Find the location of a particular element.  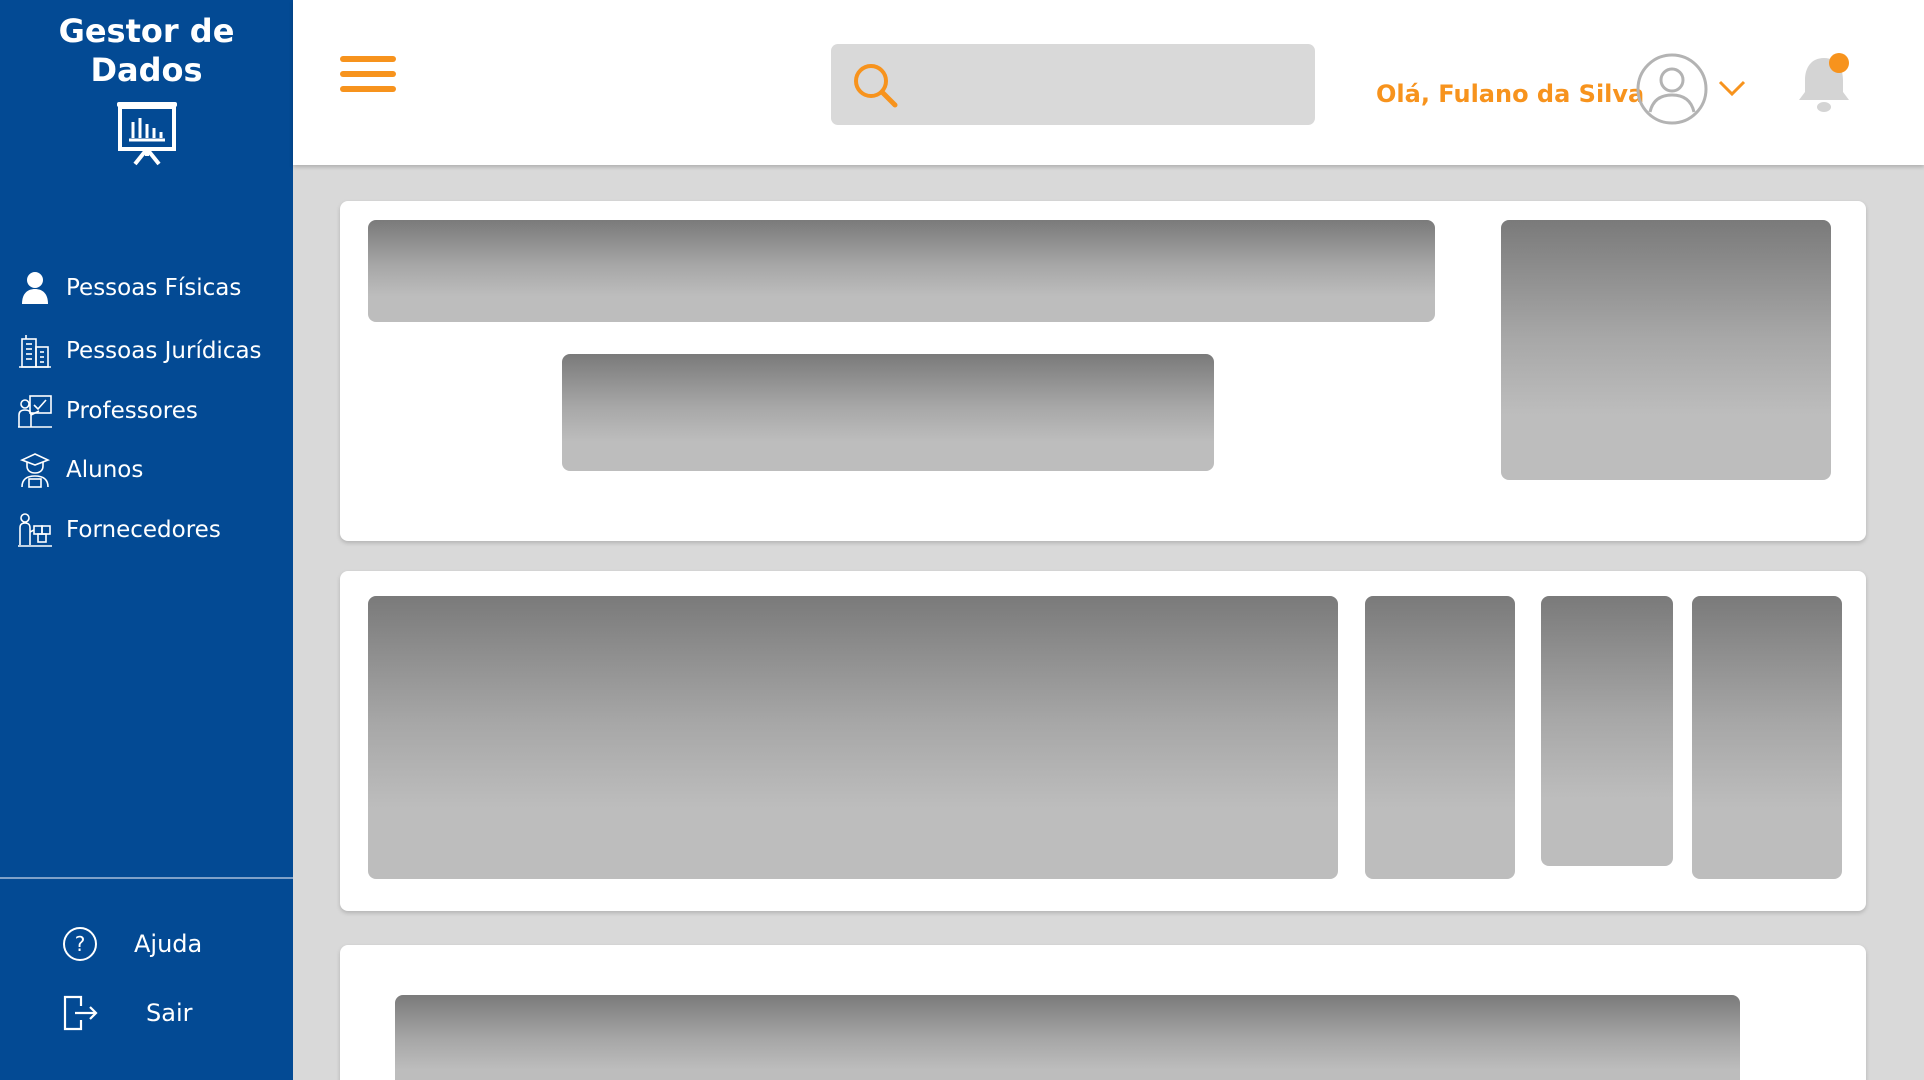

help-button: ? Ajuda is located at coordinates (160, 944).